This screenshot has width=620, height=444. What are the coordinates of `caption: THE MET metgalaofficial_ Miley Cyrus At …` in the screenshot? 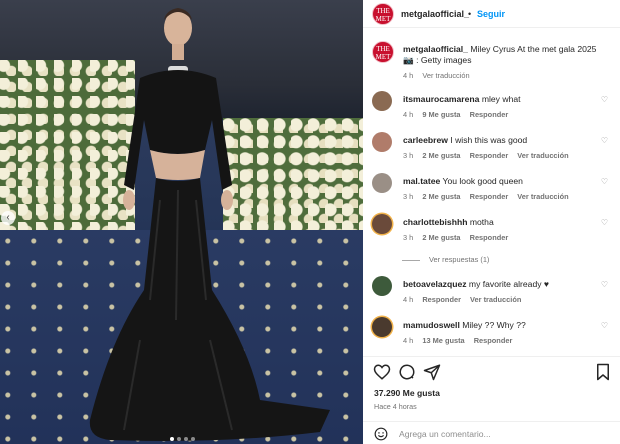 It's located at (492, 61).